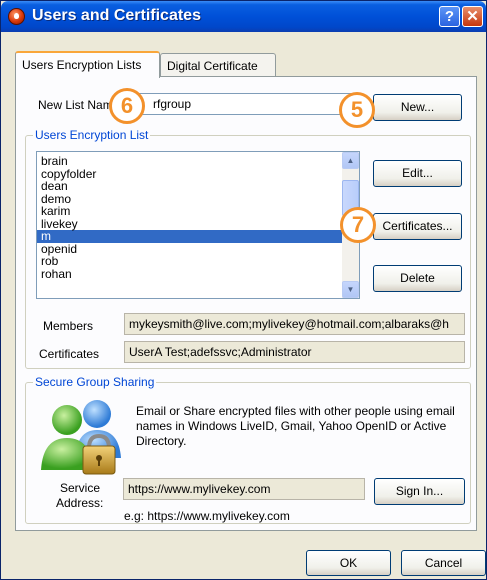  I want to click on list-item: rohan, so click(198, 274).